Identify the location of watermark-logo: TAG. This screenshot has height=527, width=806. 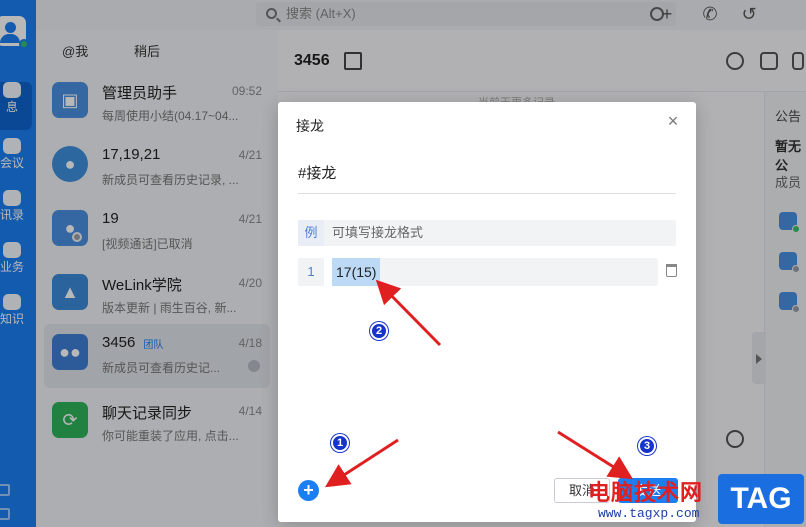
(761, 499).